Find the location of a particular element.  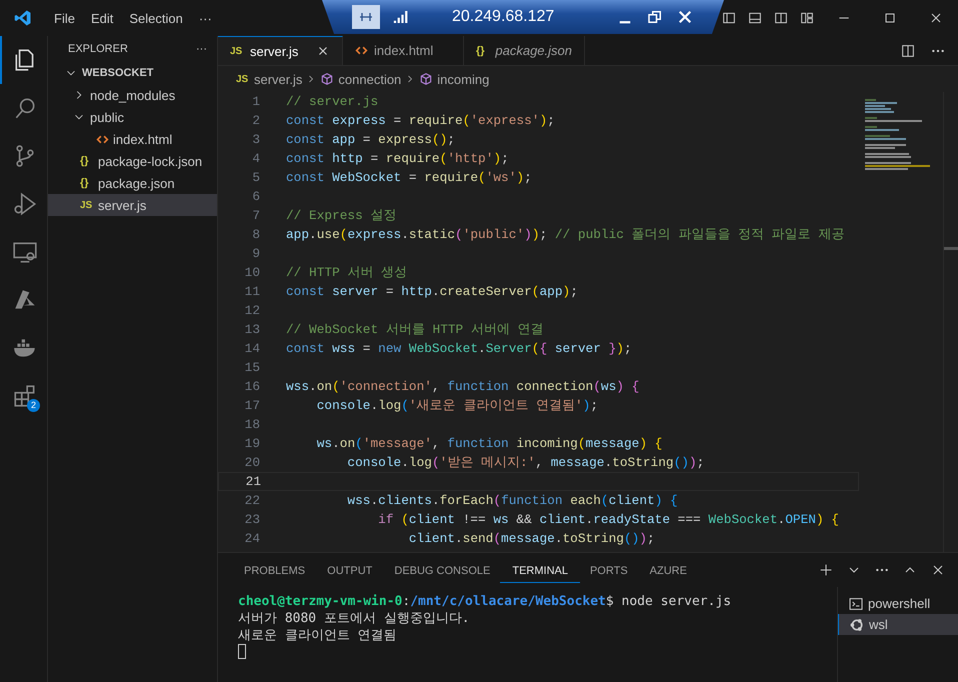

code-line: ws.on('message', function incoming(message) { is located at coordinates (489, 444).